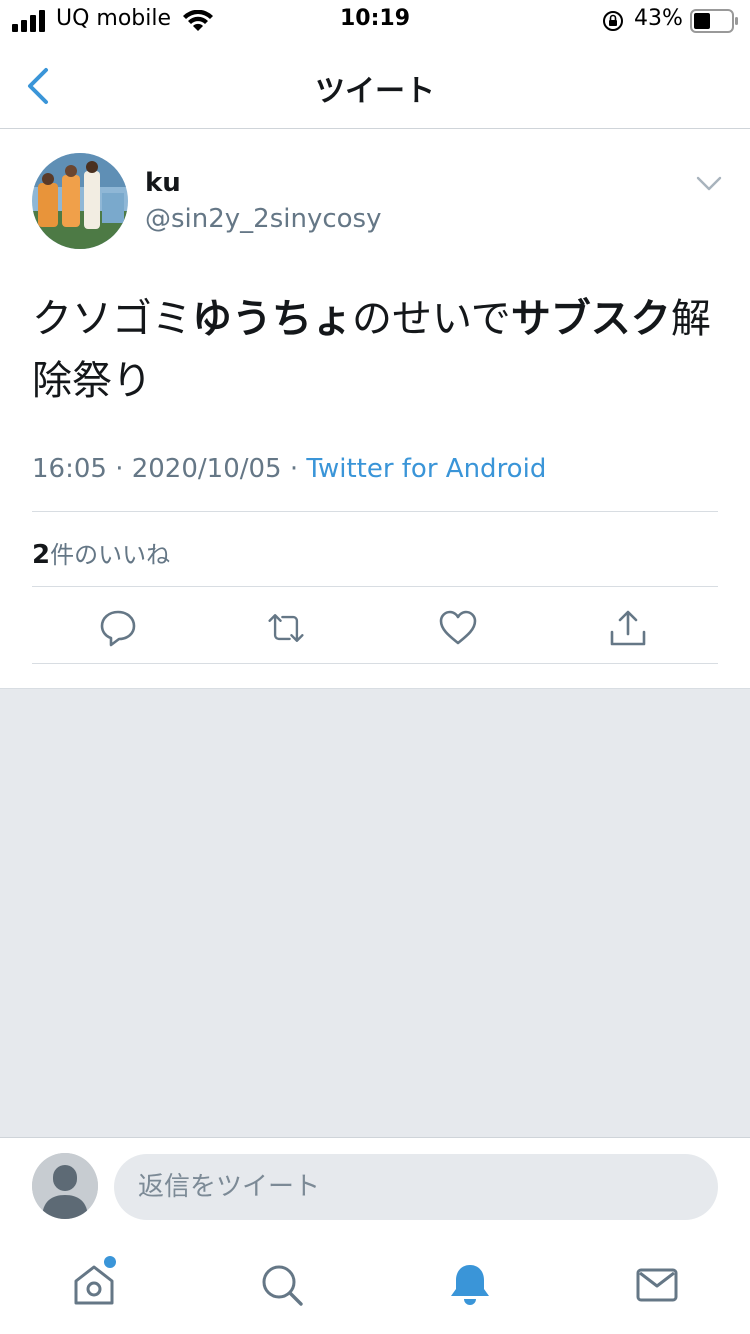  I want to click on chevron-down-icon, so click(709, 184).